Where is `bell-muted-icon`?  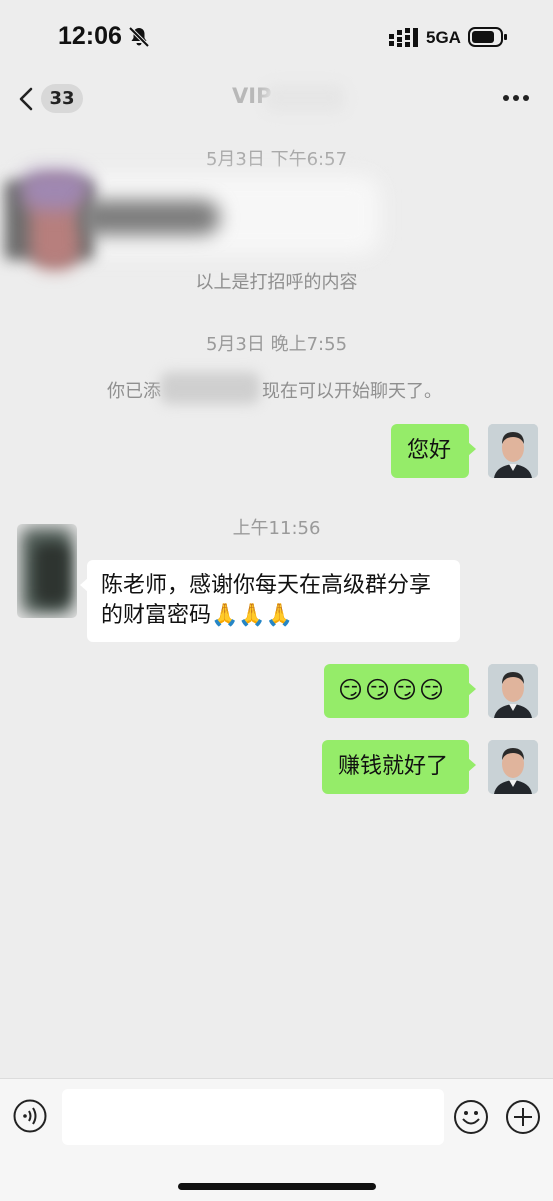 bell-muted-icon is located at coordinates (139, 37).